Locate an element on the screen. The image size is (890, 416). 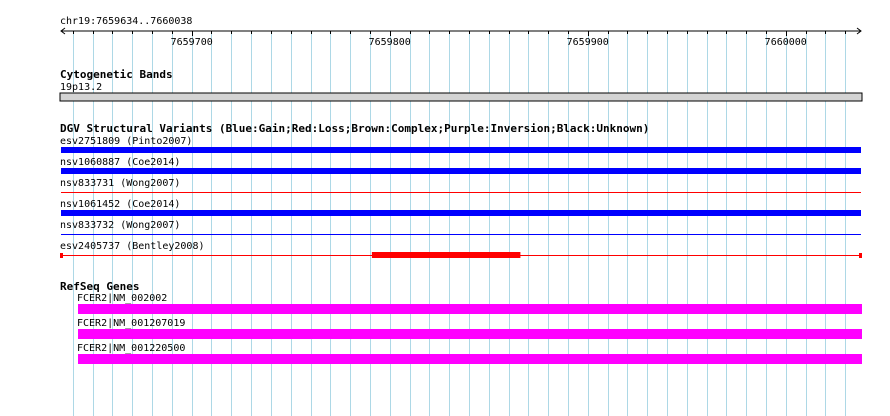
ruler-range-label: chr19:7659634..7660038 is located at coordinates (126, 21).